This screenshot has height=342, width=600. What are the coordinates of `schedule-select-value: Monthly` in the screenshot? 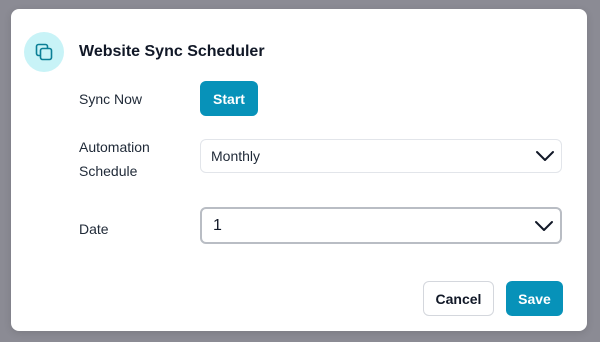 It's located at (236, 156).